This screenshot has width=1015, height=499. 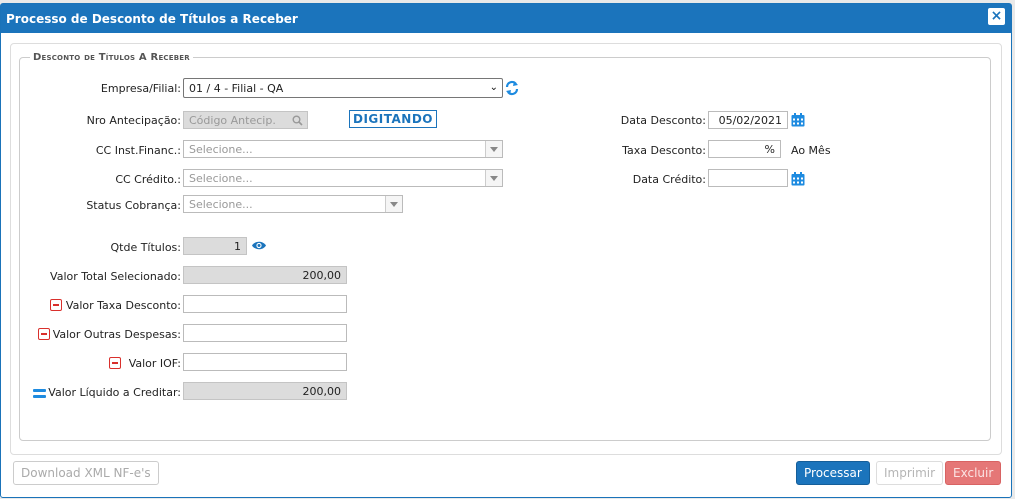 I want to click on taxa-desconto-label: Taxa Desconto:, so click(x=664, y=150).